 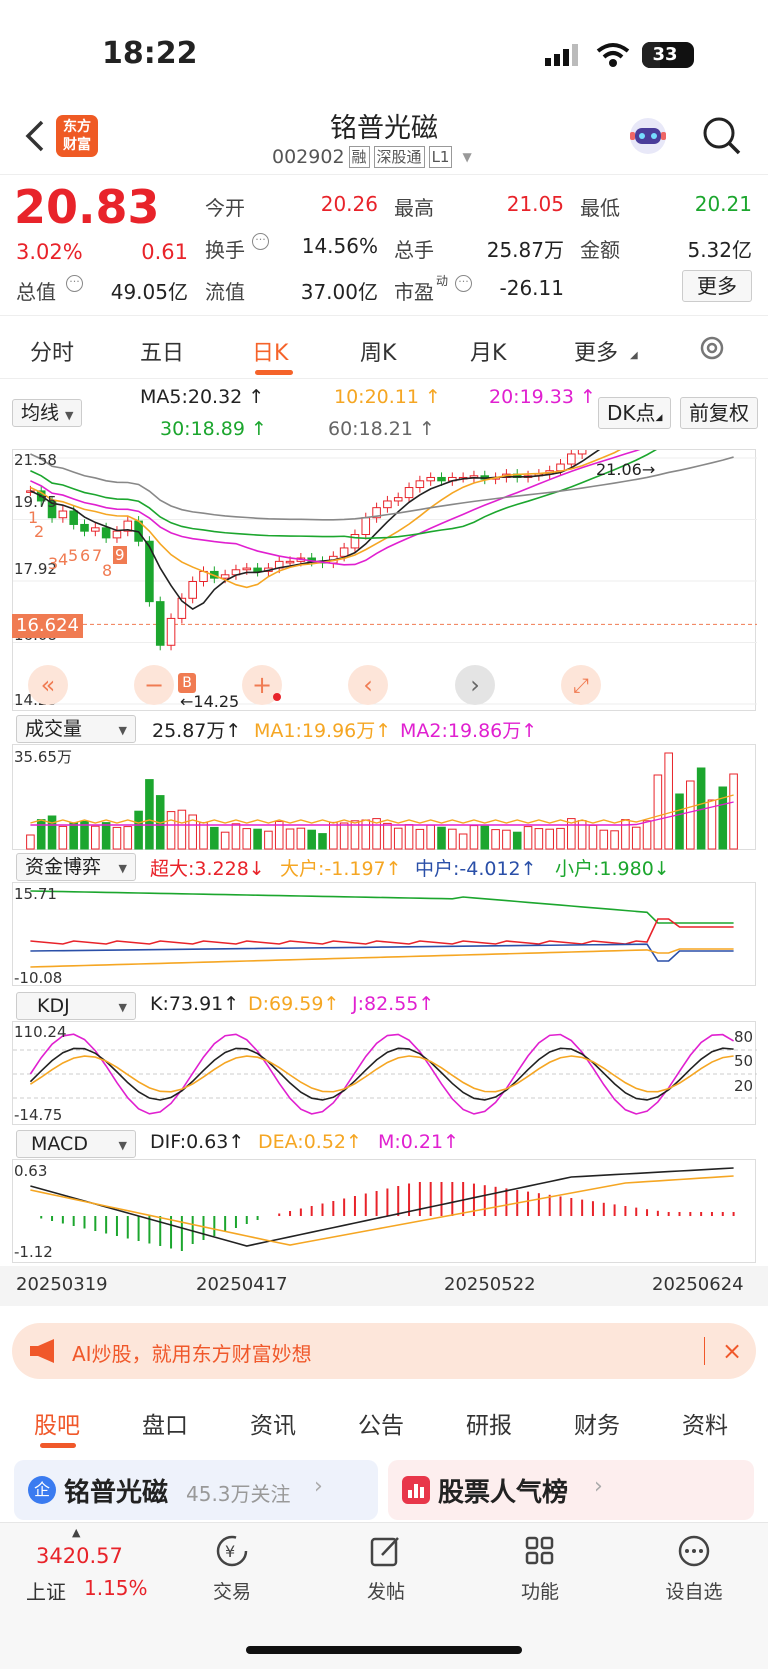 I want to click on badge-margin: 融, so click(x=359, y=157).